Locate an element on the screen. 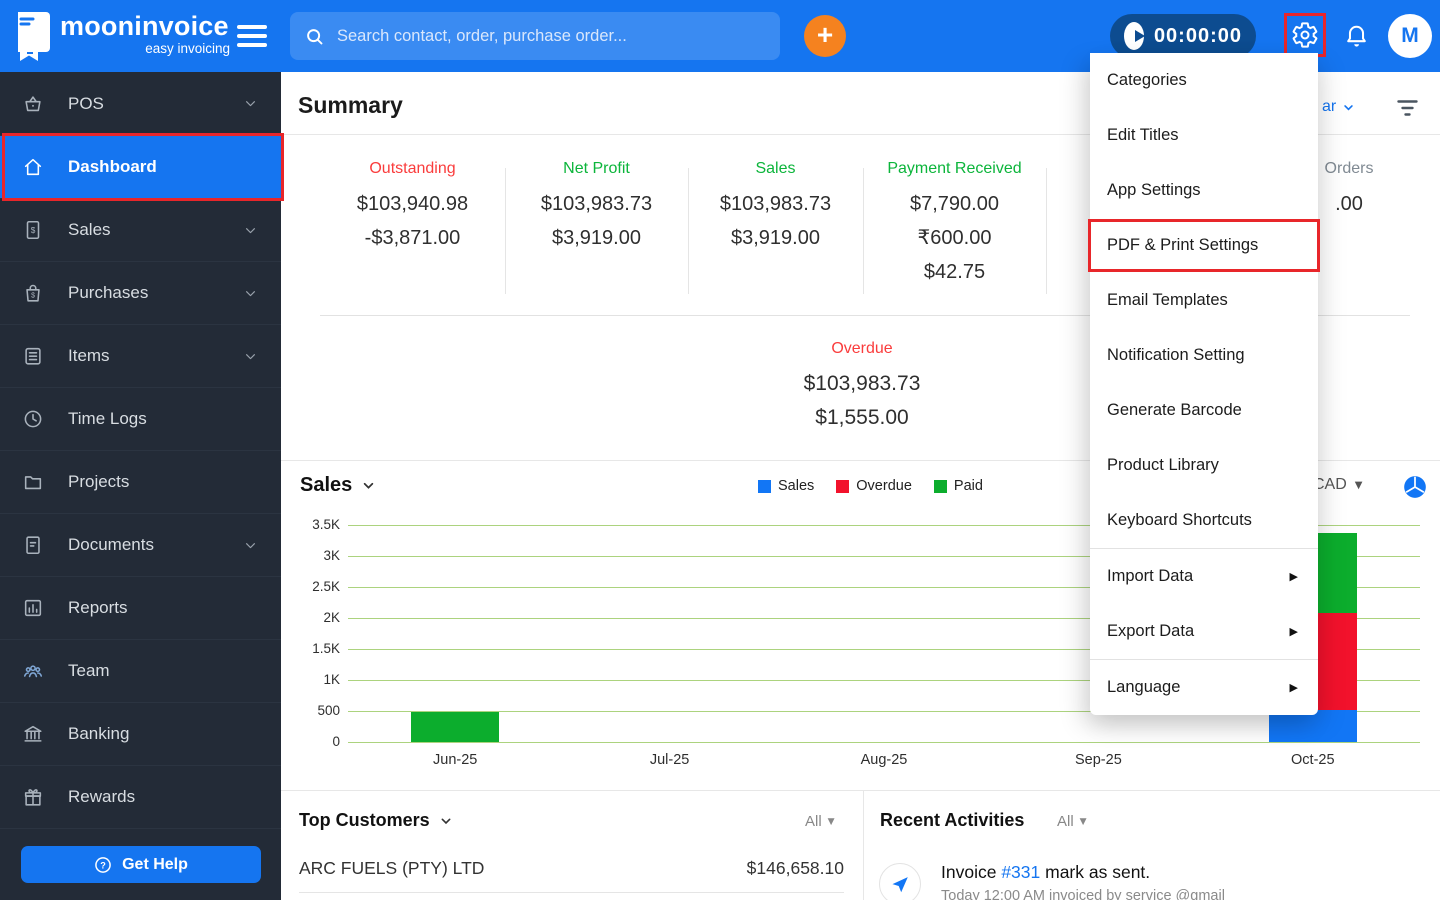 The width and height of the screenshot is (1440, 900). user-avatar: M is located at coordinates (1410, 36).